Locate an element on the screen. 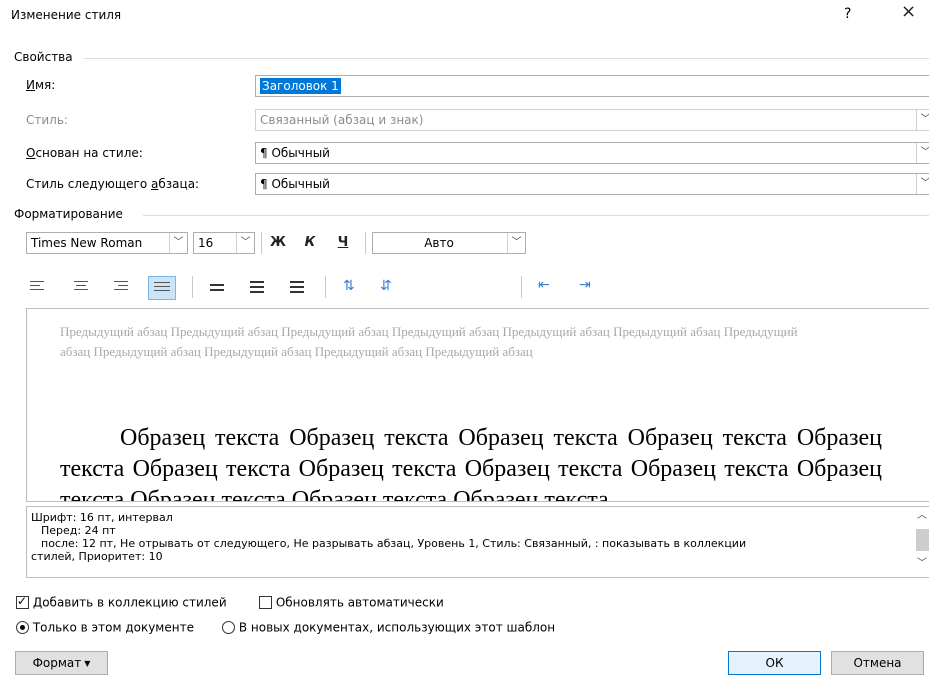 This screenshot has width=929, height=681. font-select: Times New Roman ﹀ is located at coordinates (107, 243).